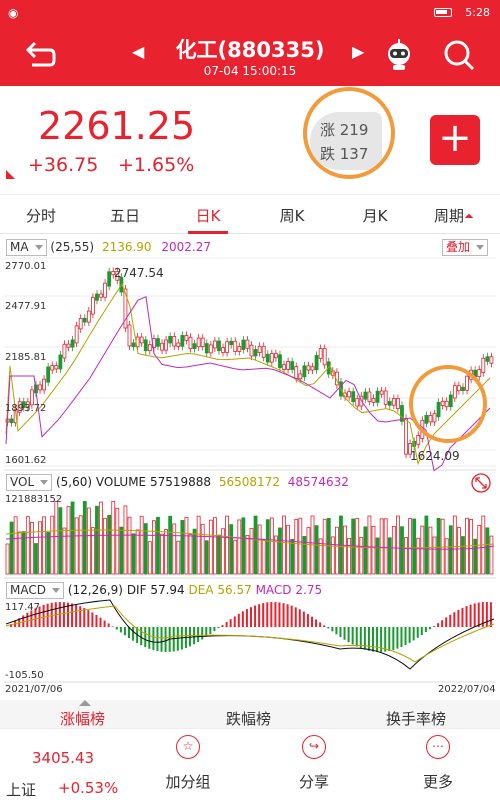 This screenshot has height=800, width=500. I want to click on date-axis-end: 2022/07/04, so click(467, 689).